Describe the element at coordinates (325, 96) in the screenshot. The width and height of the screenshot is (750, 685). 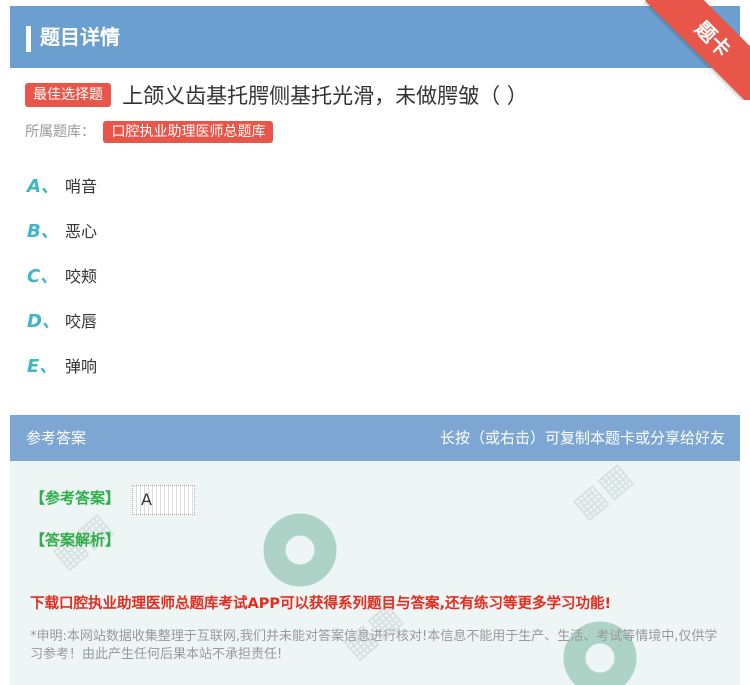
I see `question-text: 上颌义齿基托腭侧基托光滑，未做腭皱（ ）` at that location.